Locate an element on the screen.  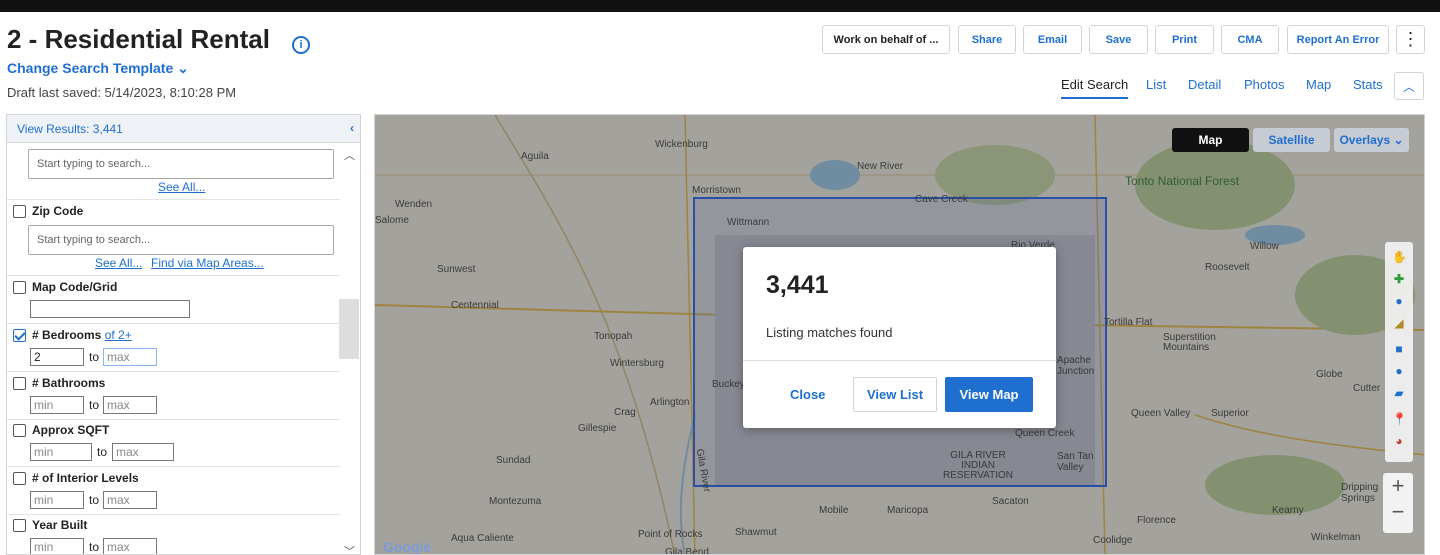
map-code-input is located at coordinates (110, 309).